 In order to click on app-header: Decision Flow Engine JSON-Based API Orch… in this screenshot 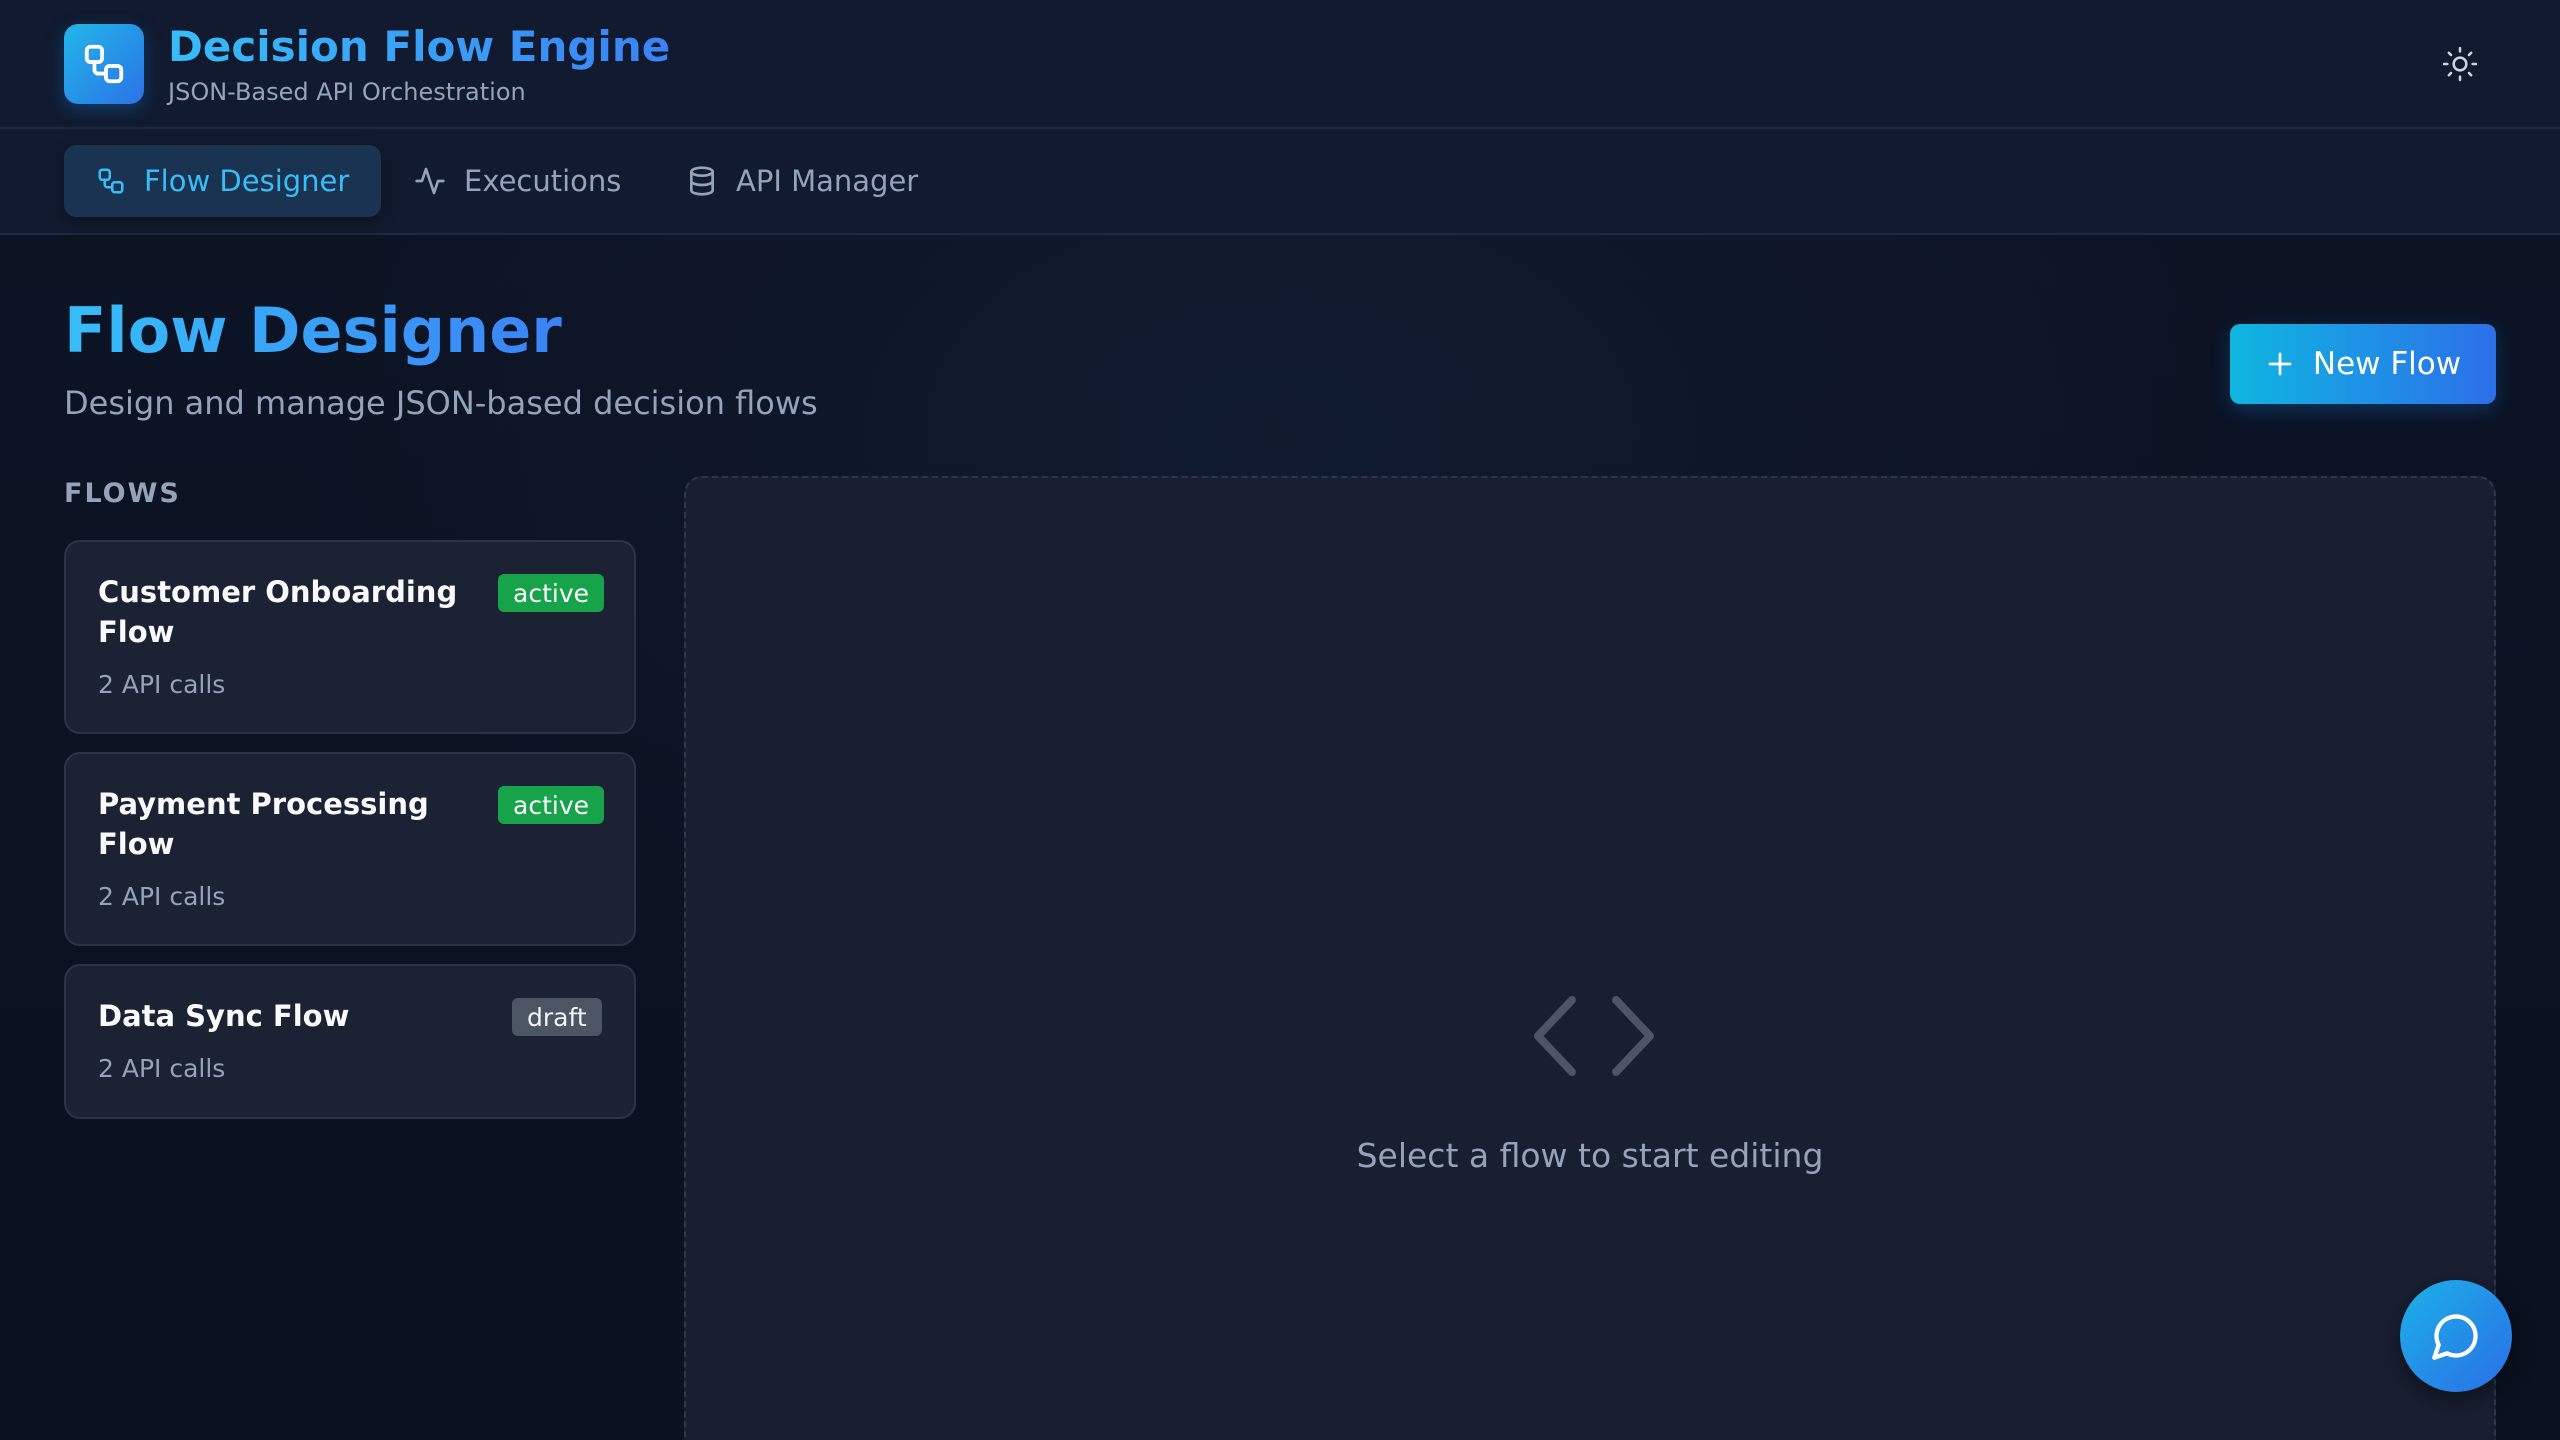, I will do `click(1280, 64)`.